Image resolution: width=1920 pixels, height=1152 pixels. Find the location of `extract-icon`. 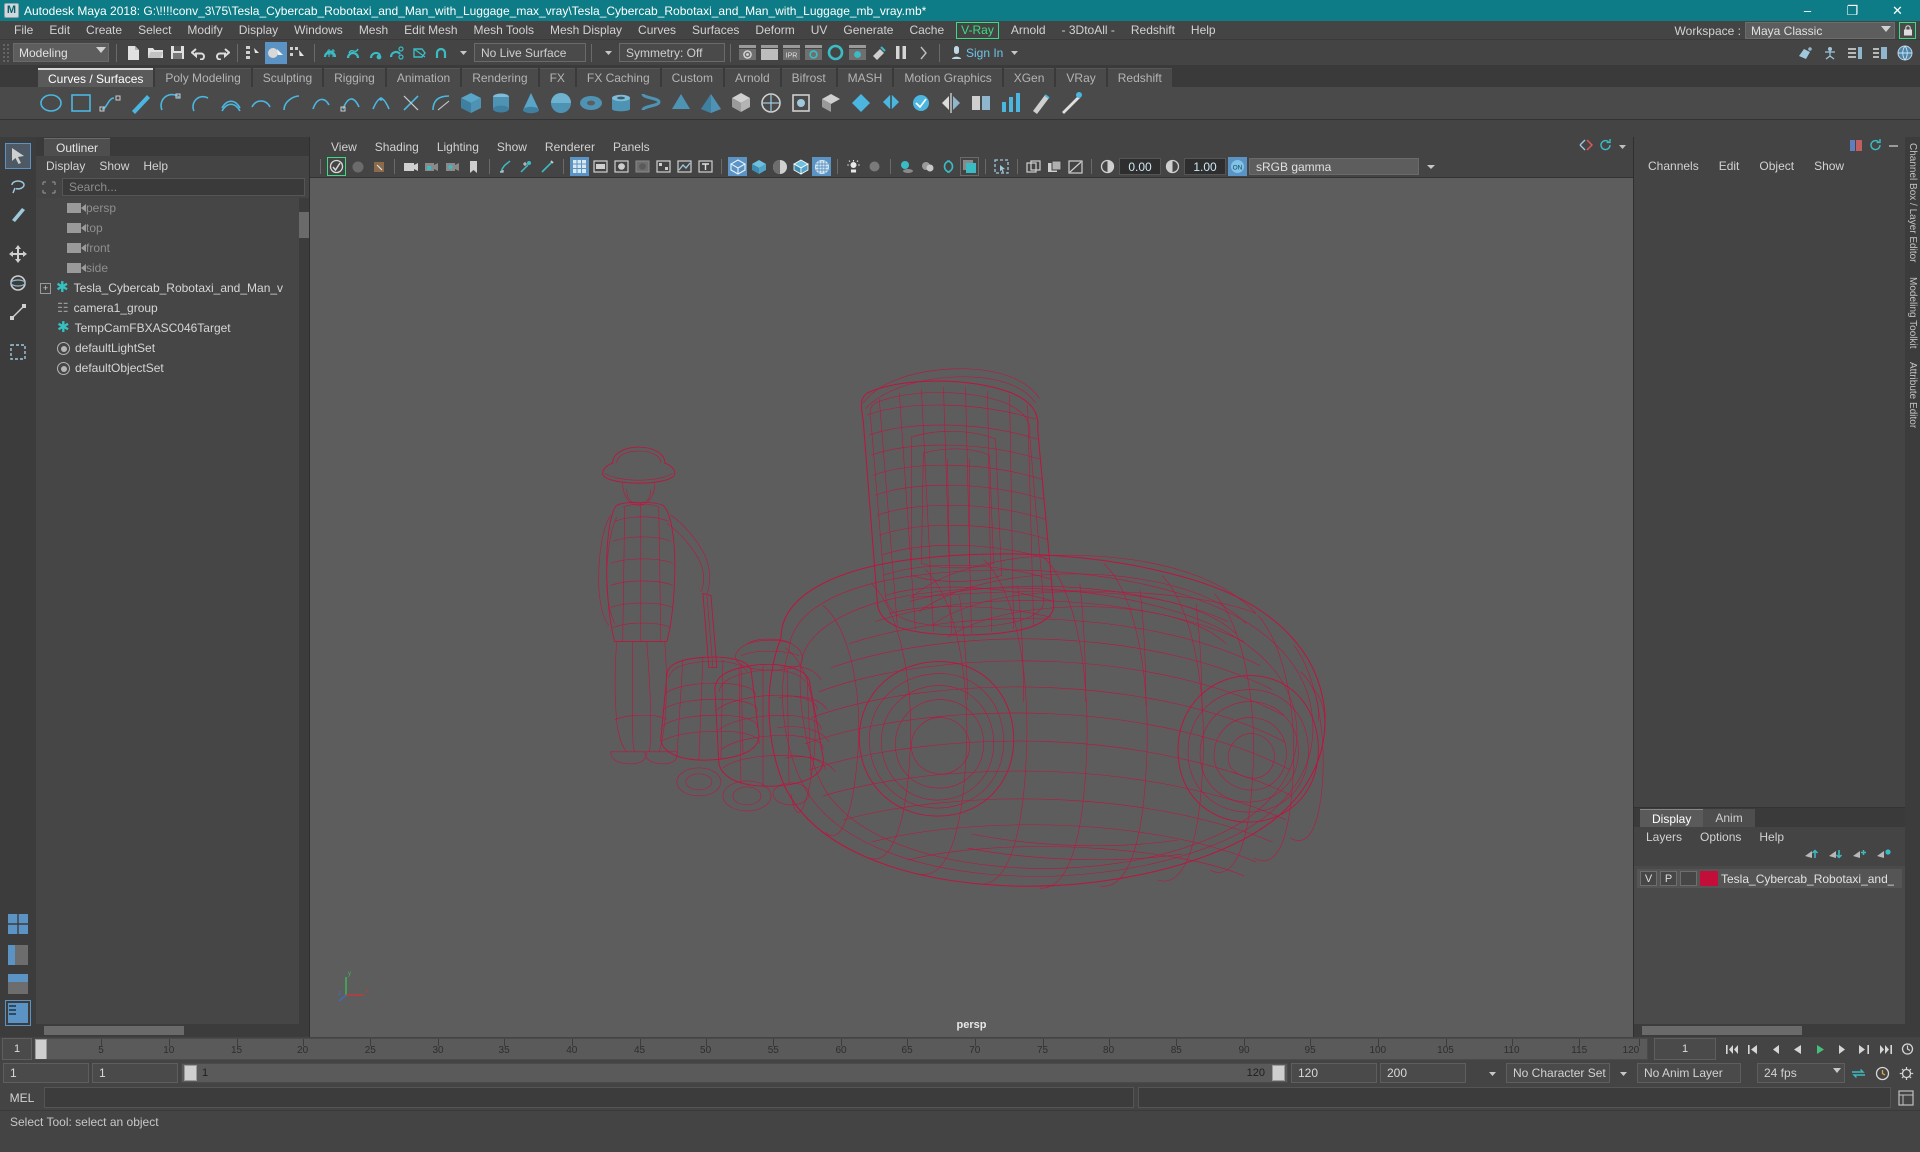

extract-icon is located at coordinates (981, 103).